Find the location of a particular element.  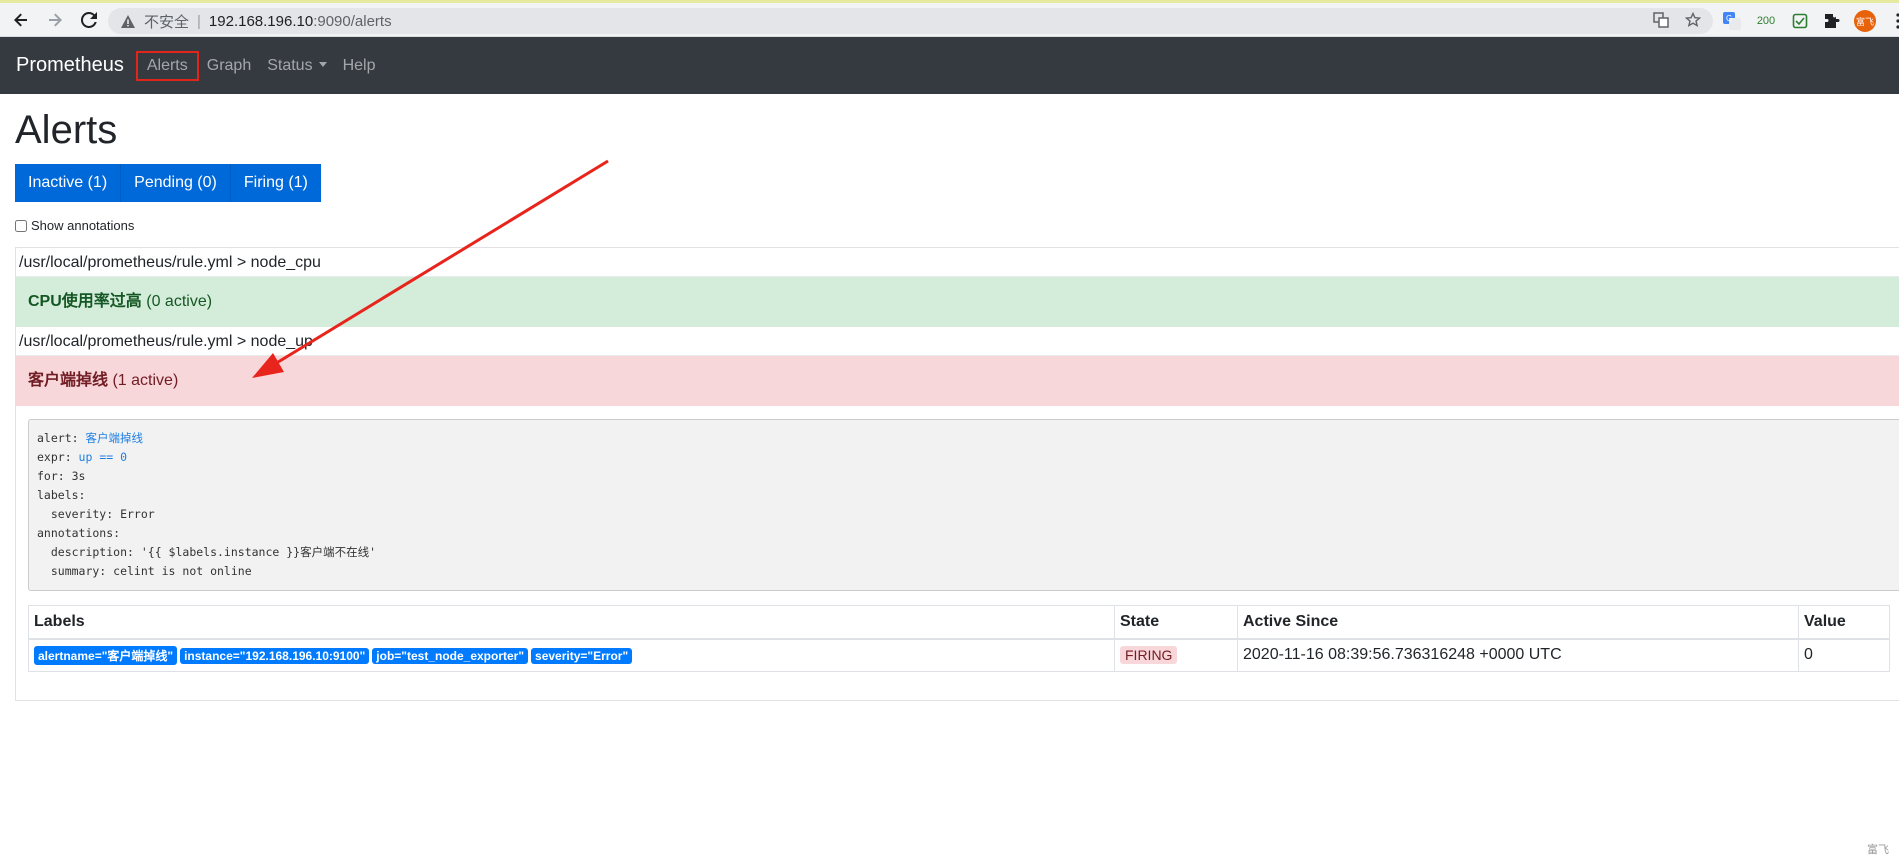

show-annotations-label: Show annotations is located at coordinates (83, 225).